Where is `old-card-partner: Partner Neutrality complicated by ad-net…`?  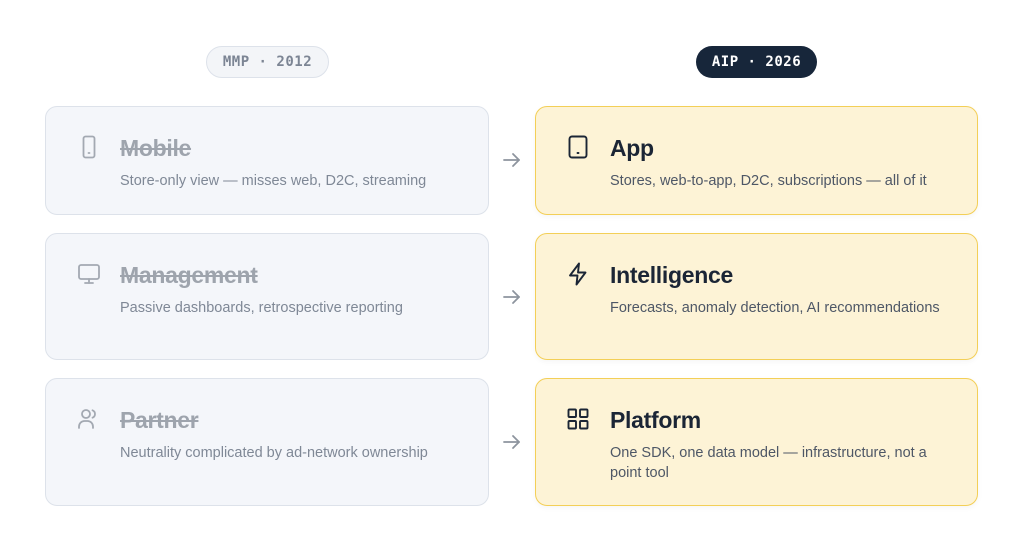
old-card-partner: Partner Neutrality complicated by ad-net… is located at coordinates (267, 442).